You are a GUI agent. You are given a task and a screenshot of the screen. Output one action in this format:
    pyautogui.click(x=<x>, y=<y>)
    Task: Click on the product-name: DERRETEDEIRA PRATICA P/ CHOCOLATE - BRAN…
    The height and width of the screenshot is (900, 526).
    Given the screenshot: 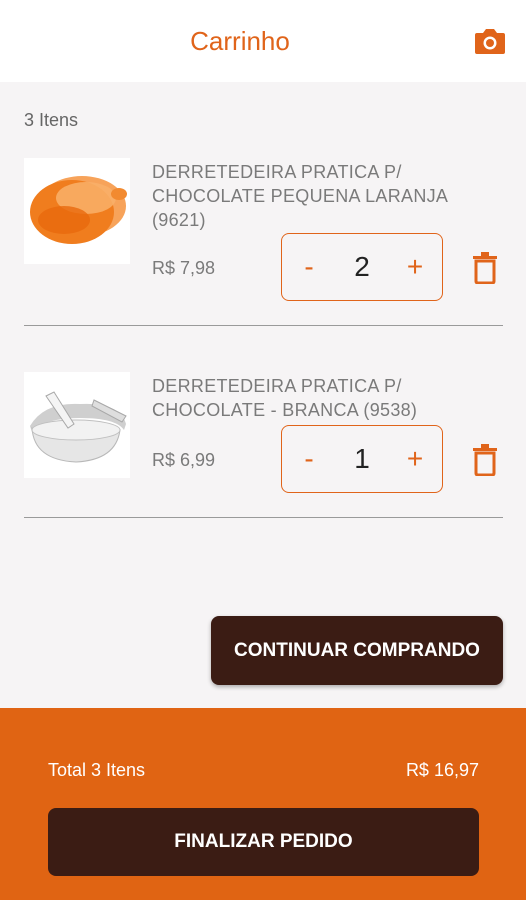 What is the action you would take?
    pyautogui.click(x=285, y=398)
    